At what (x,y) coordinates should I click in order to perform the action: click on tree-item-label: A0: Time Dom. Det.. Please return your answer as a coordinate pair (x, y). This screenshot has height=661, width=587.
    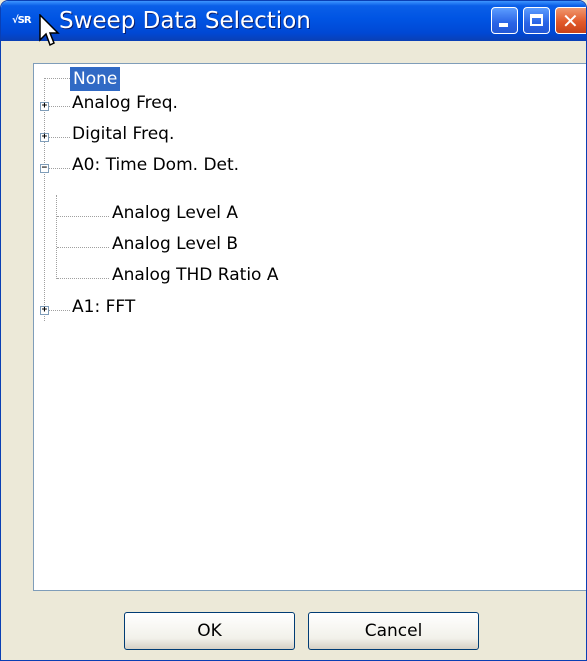
    Looking at the image, I should click on (156, 165).